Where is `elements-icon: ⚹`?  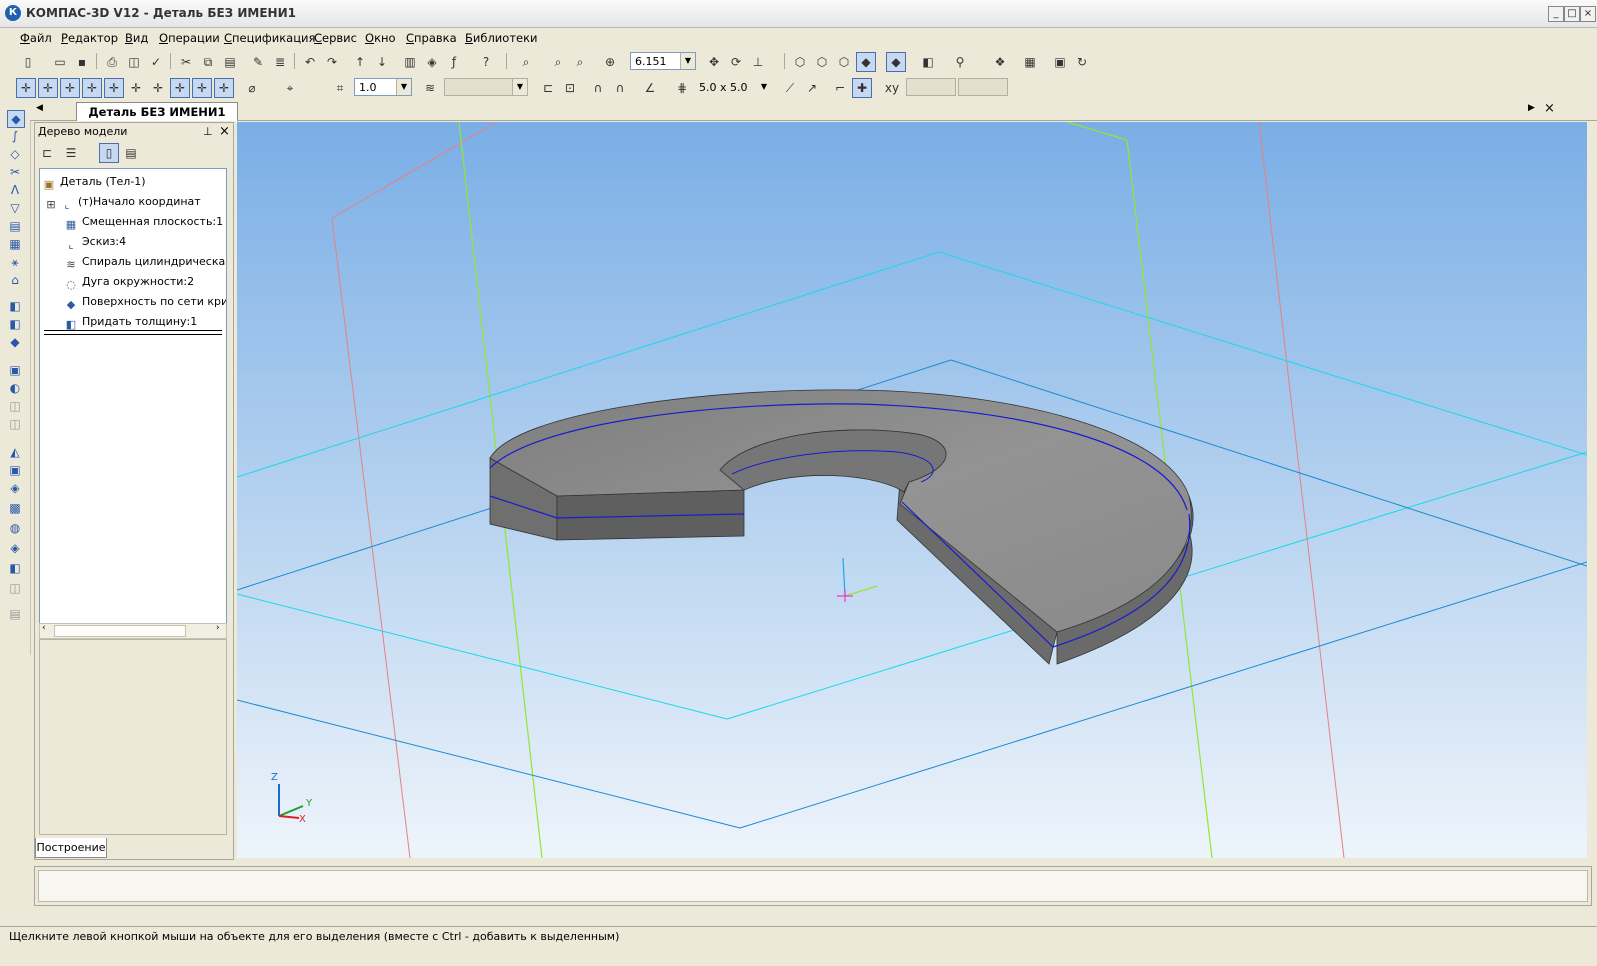
elements-icon: ⚹ is located at coordinates (15, 262).